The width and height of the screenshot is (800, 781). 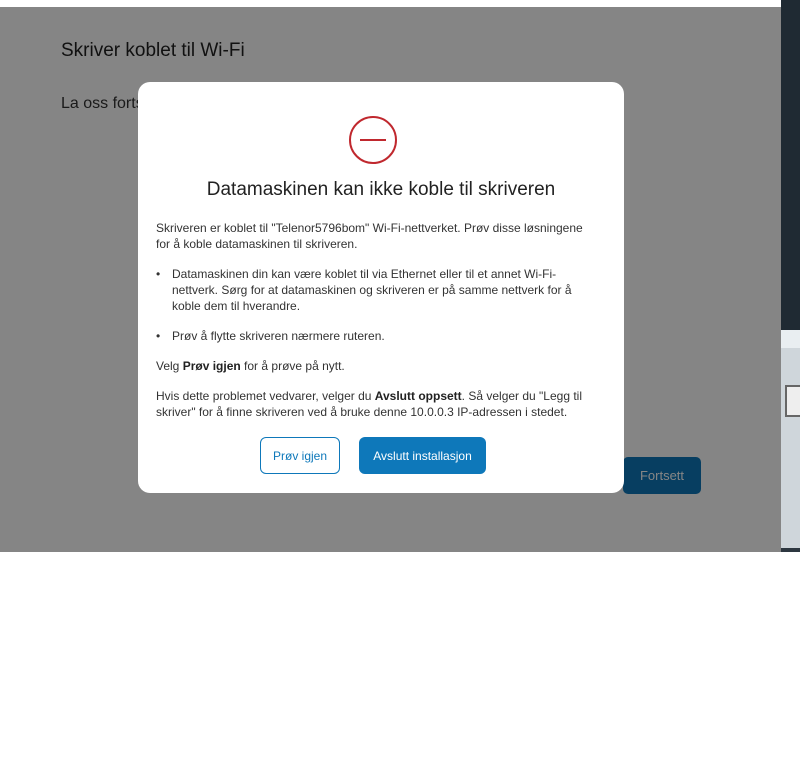 What do you see at coordinates (422, 455) in the screenshot?
I see `exit-installation-button: Avslutt installasjon` at bounding box center [422, 455].